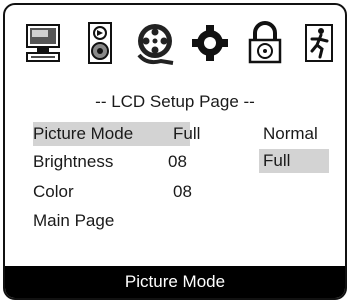 The width and height of the screenshot is (352, 305). What do you see at coordinates (155, 44) in the screenshot?
I see `film-reel-icon` at bounding box center [155, 44].